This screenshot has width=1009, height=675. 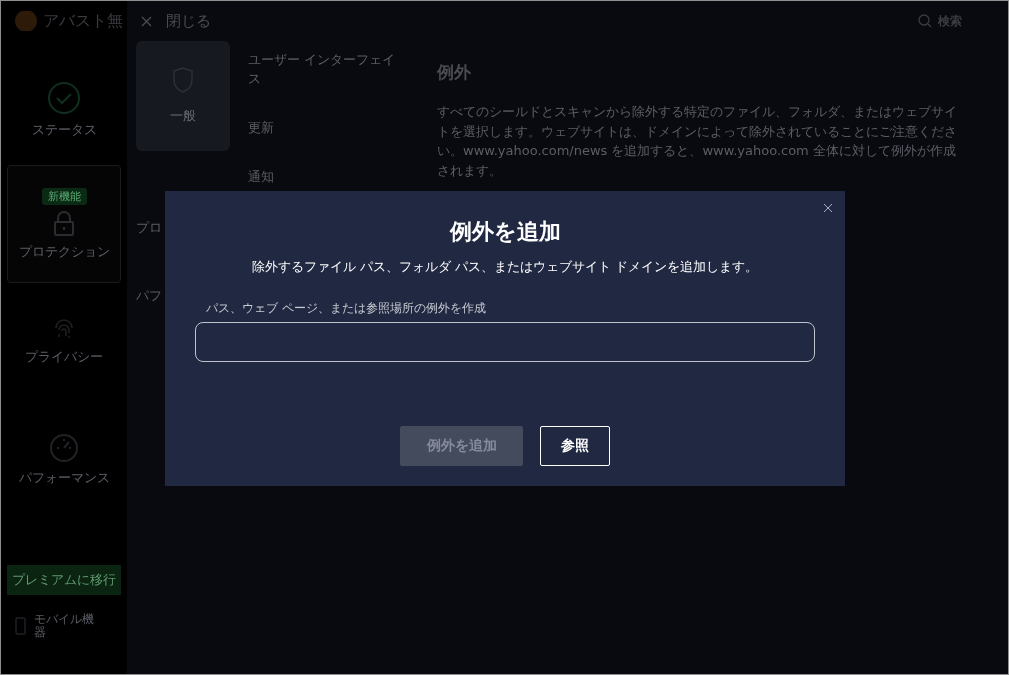 I want to click on sidebar-item: 新機能 プロテクション, so click(x=64, y=224).